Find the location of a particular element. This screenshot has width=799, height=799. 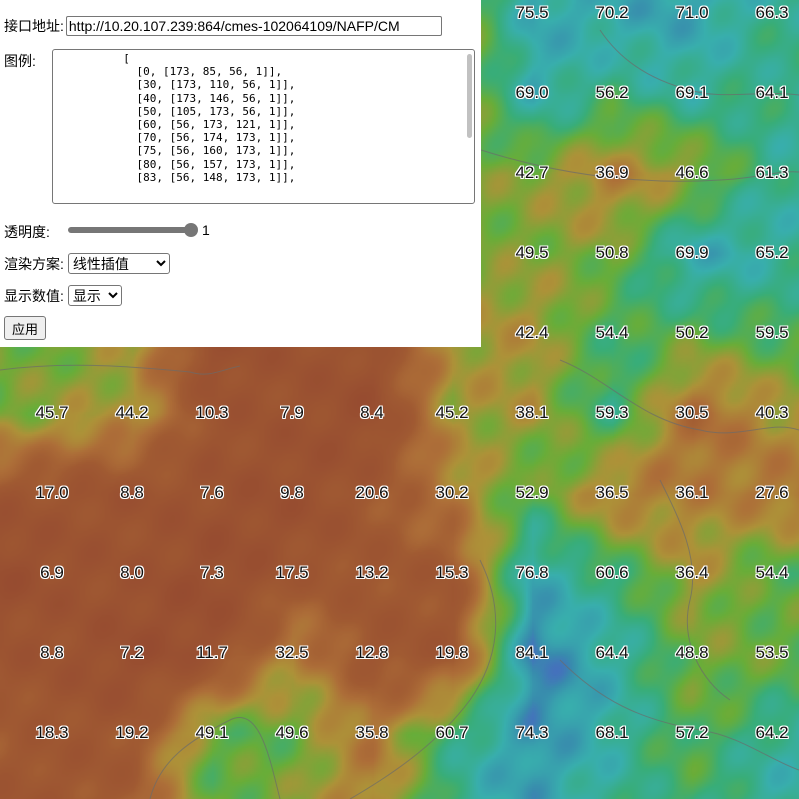

display-row: 显示数值: 显示 is located at coordinates (63, 295).